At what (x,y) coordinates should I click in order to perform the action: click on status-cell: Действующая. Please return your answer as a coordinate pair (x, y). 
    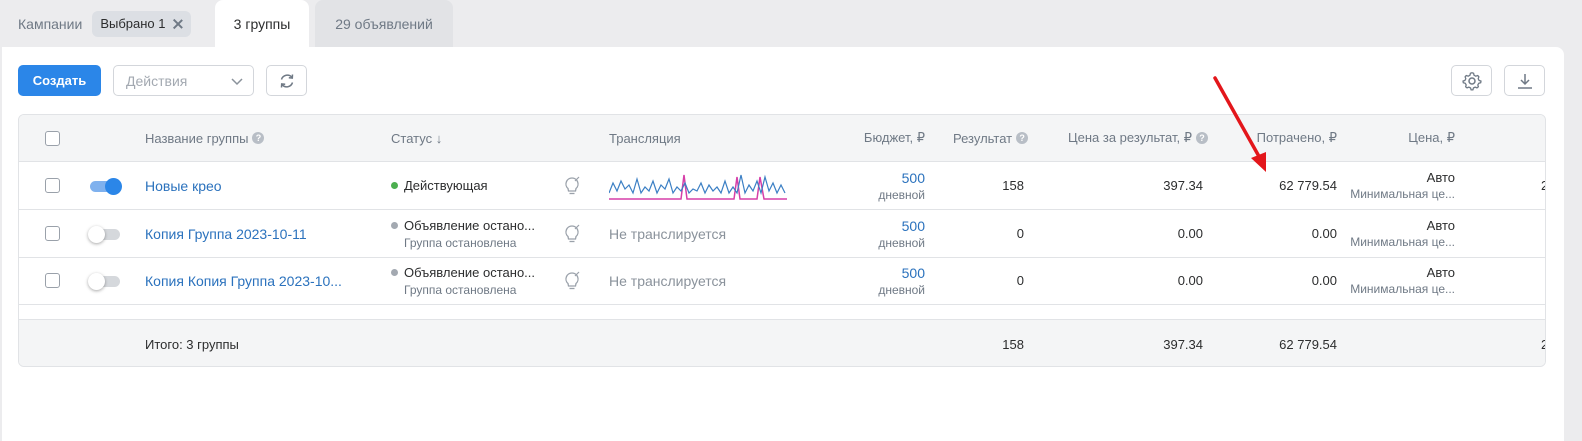
    Looking at the image, I should click on (439, 185).